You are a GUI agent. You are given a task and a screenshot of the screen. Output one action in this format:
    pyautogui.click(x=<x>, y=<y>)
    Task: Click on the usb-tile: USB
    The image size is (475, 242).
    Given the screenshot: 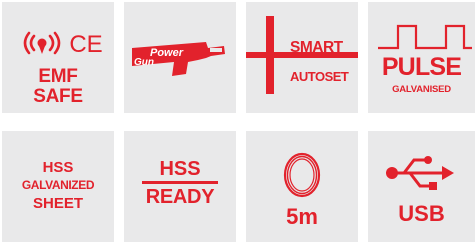 What is the action you would take?
    pyautogui.click(x=421, y=186)
    